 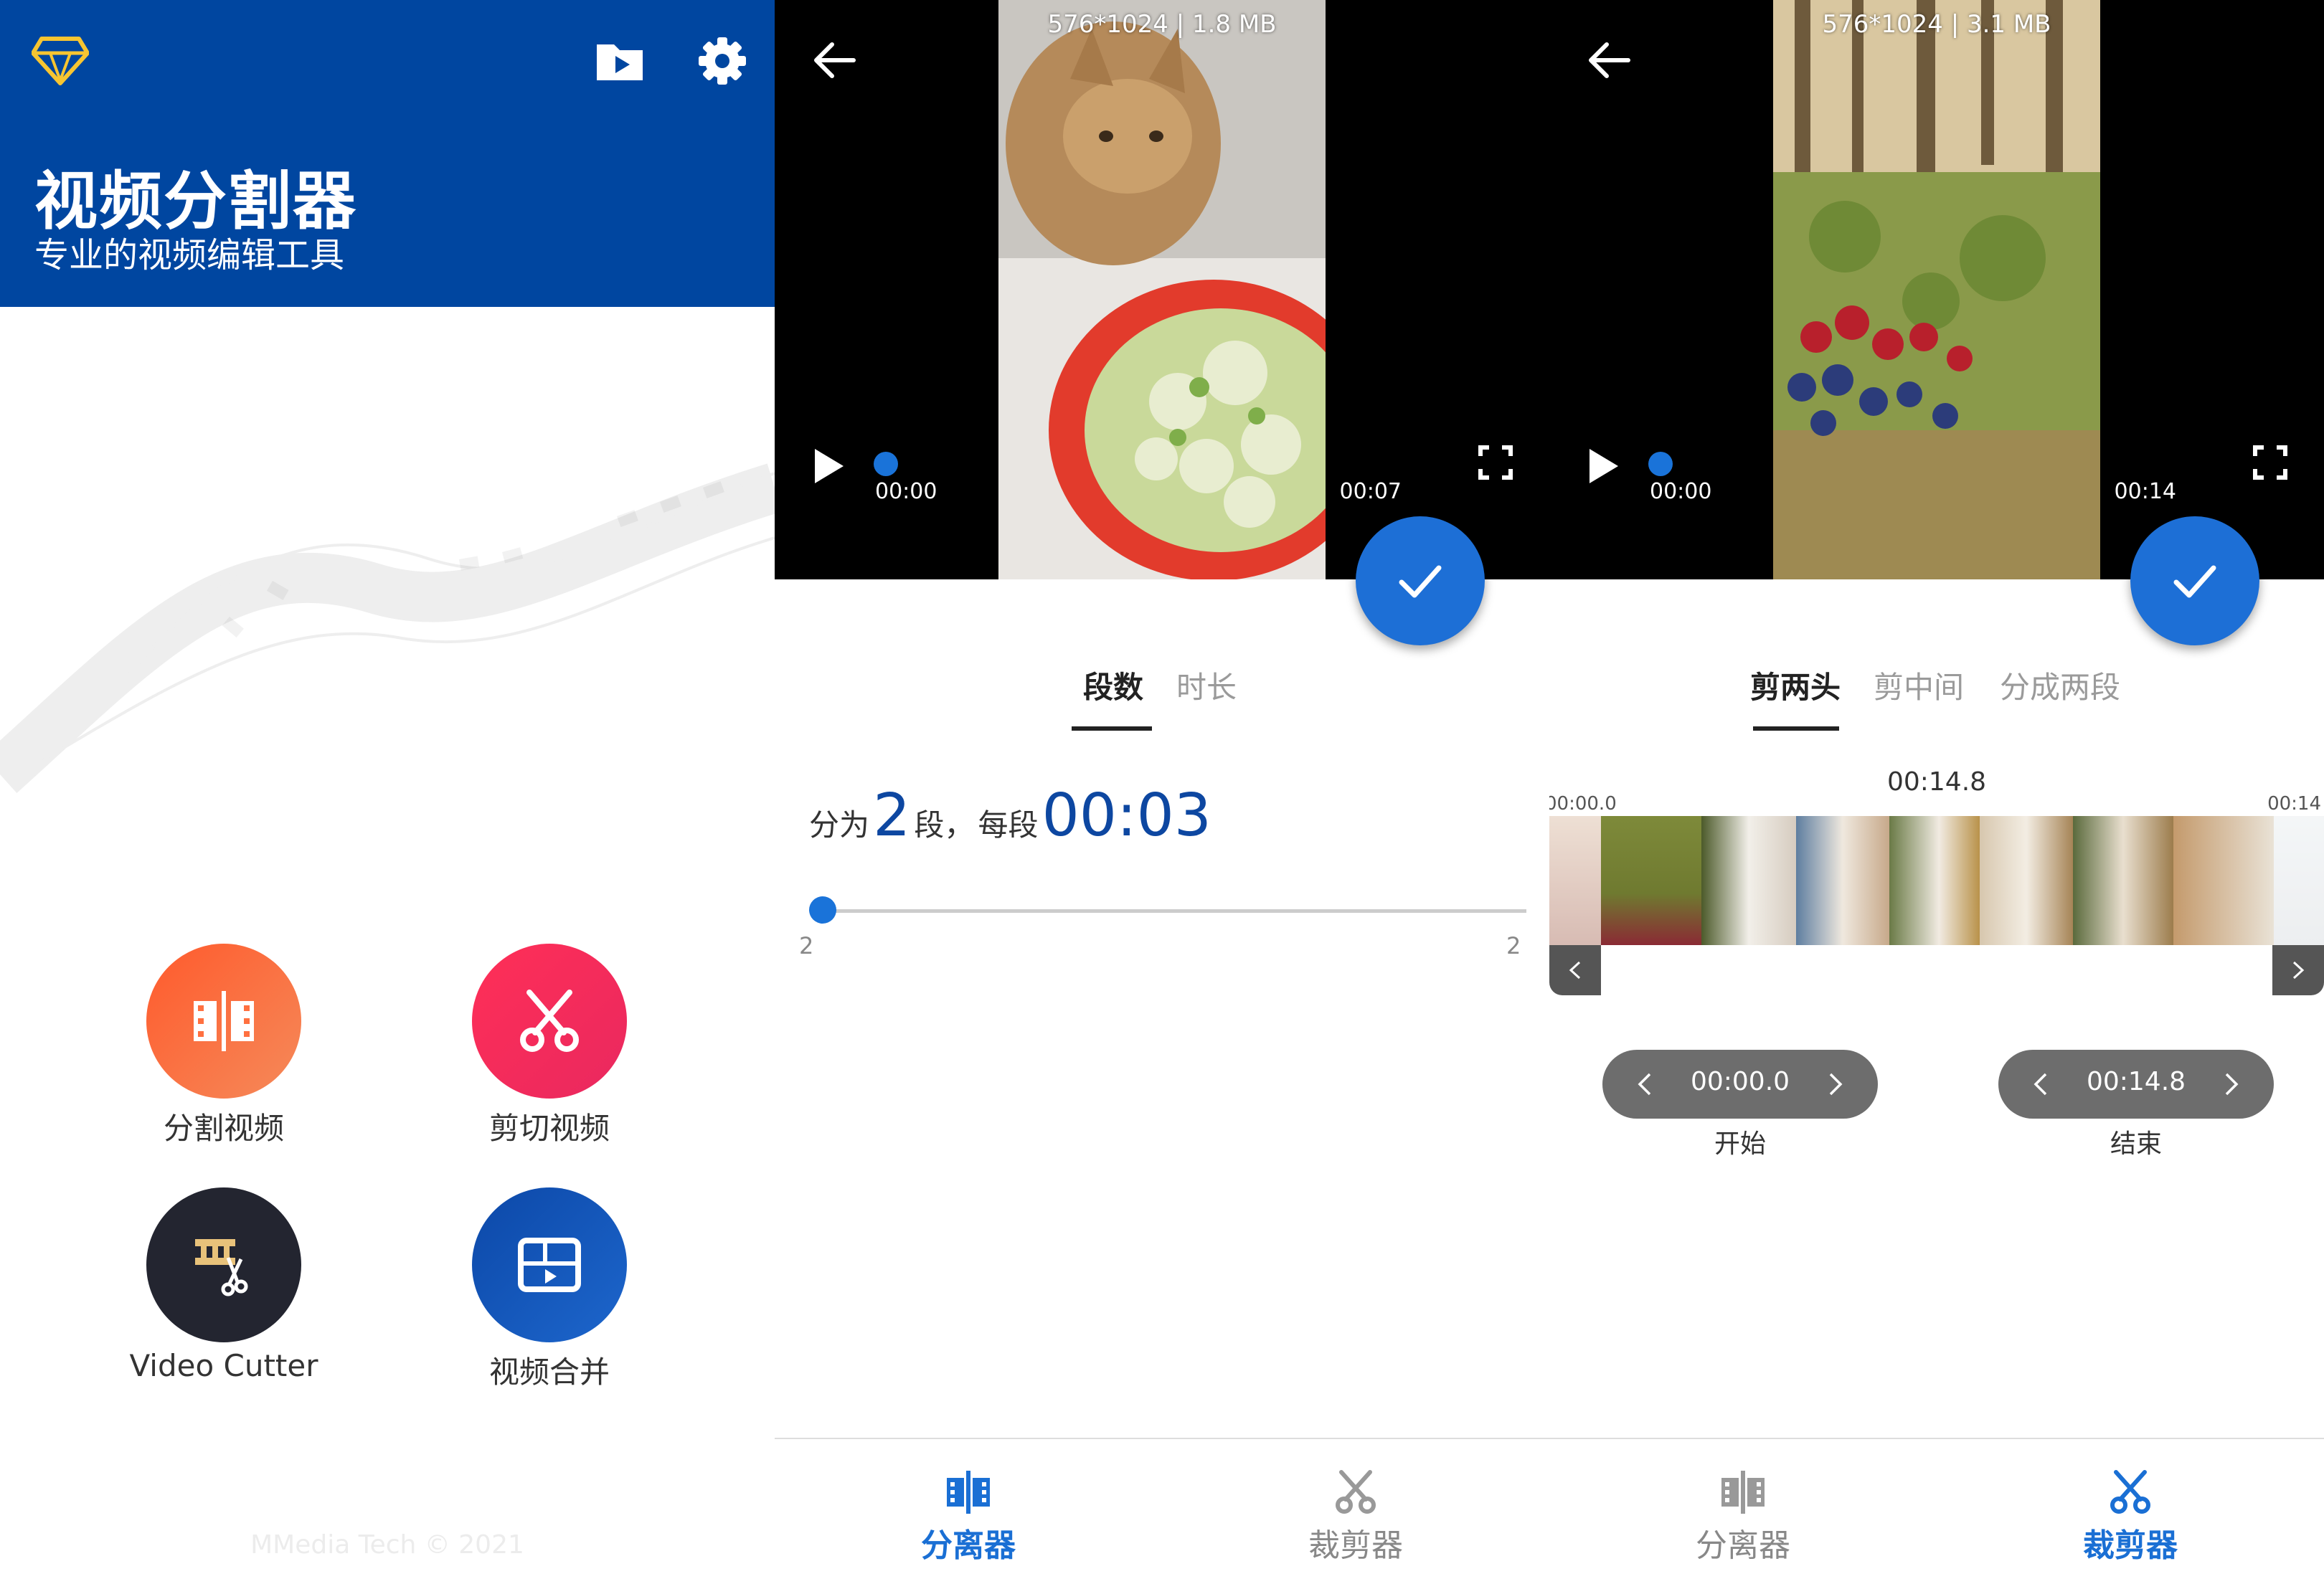 I want to click on tab-split-two: 分成两段, so click(x=2060, y=685).